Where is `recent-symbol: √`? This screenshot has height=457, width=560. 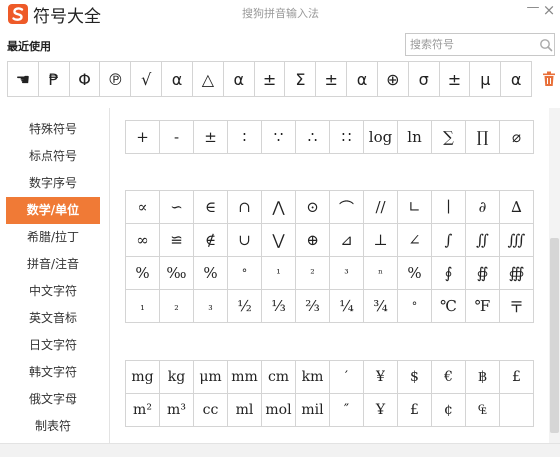 recent-symbol: √ is located at coordinates (147, 79).